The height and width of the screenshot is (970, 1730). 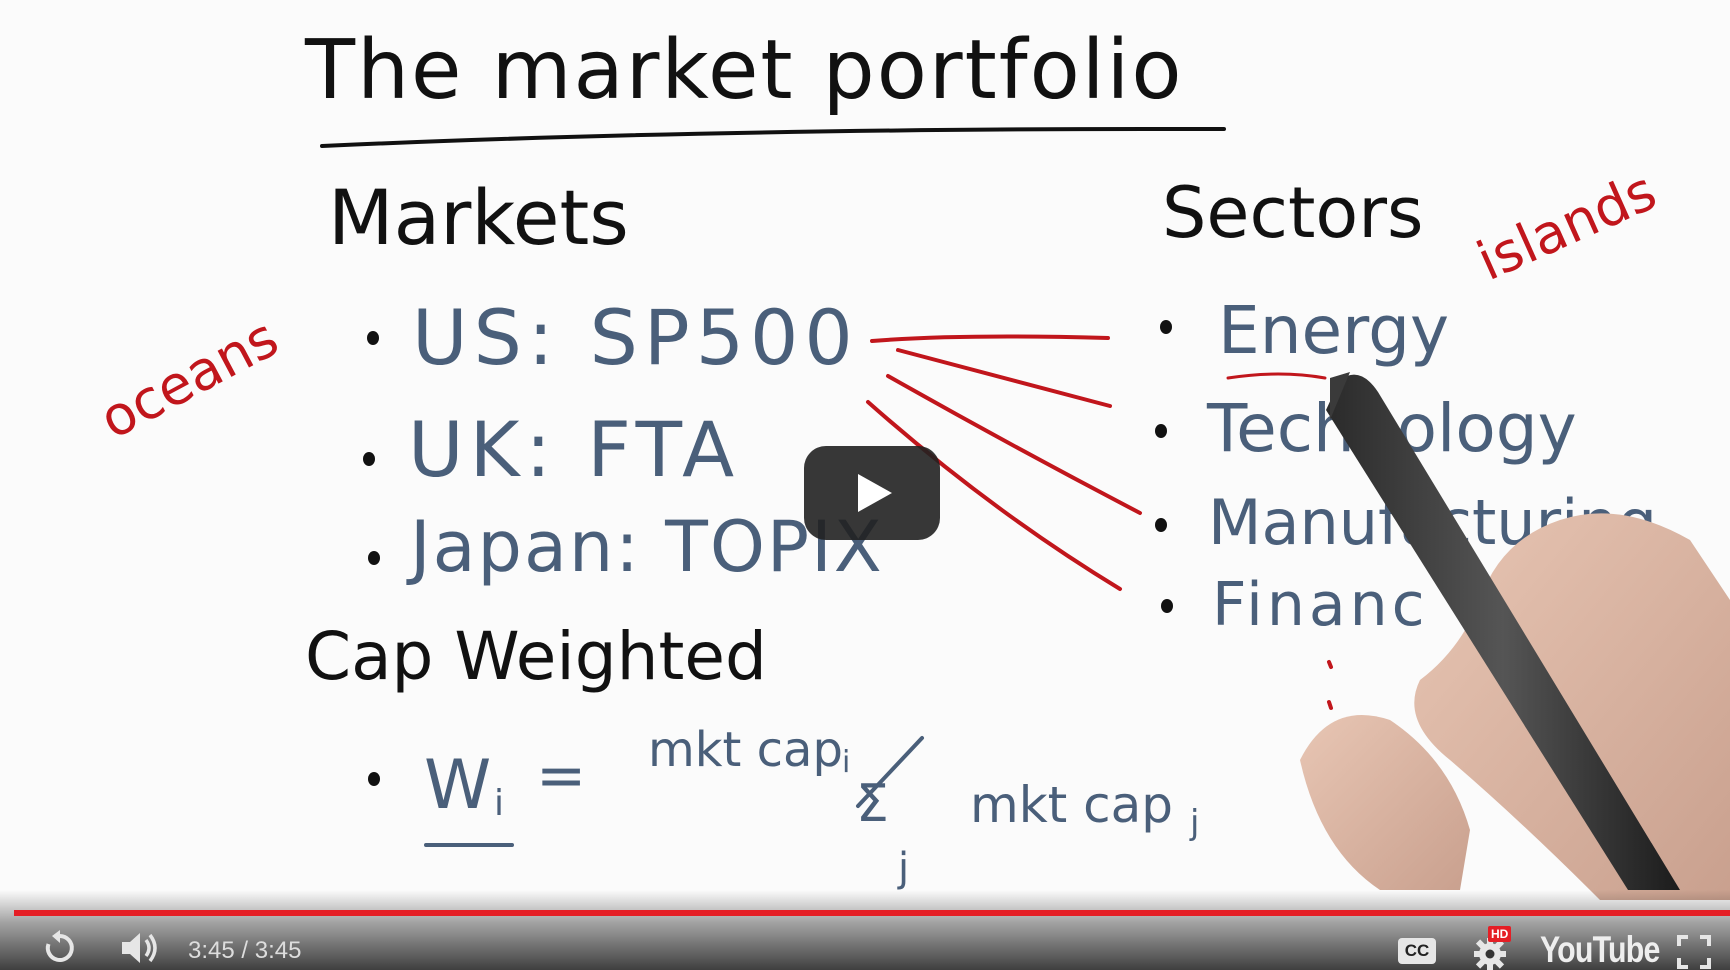 I want to click on time-display: 3:45 / 3:45, so click(x=244, y=951).